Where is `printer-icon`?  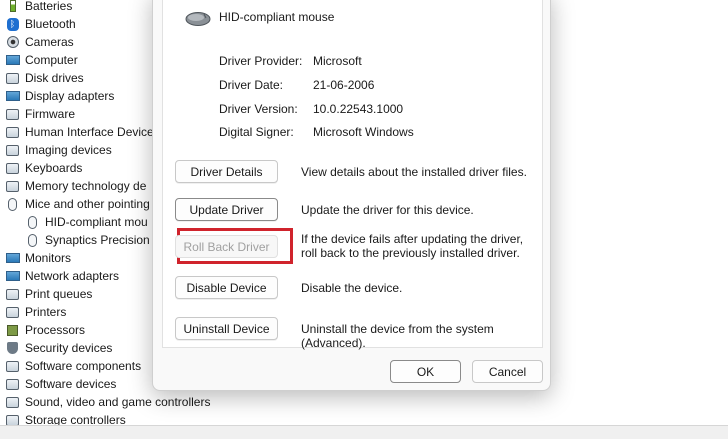 printer-icon is located at coordinates (12, 312).